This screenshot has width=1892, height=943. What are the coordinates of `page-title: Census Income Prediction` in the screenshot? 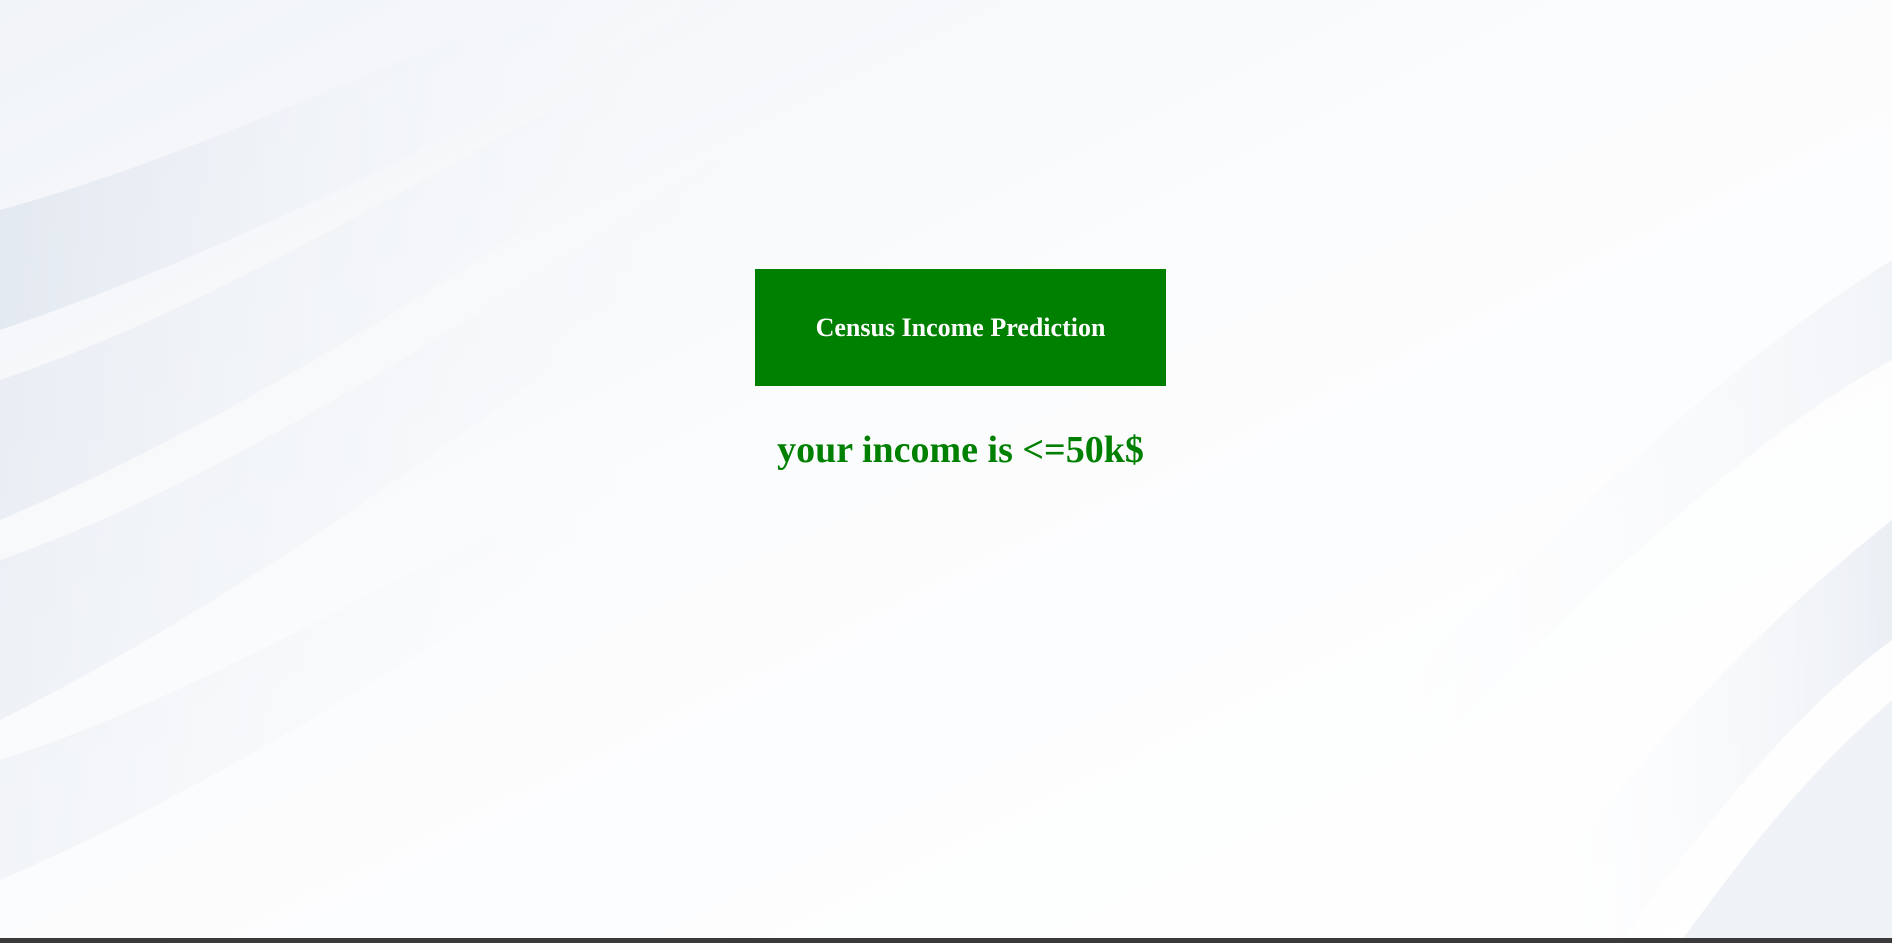 It's located at (960, 327).